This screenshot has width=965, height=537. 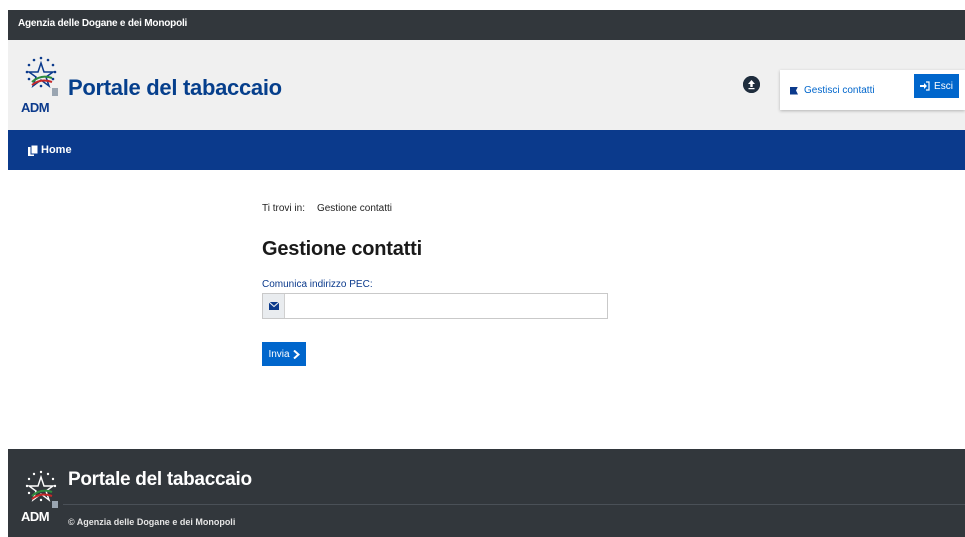 I want to click on sign-in-icon, so click(x=925, y=86).